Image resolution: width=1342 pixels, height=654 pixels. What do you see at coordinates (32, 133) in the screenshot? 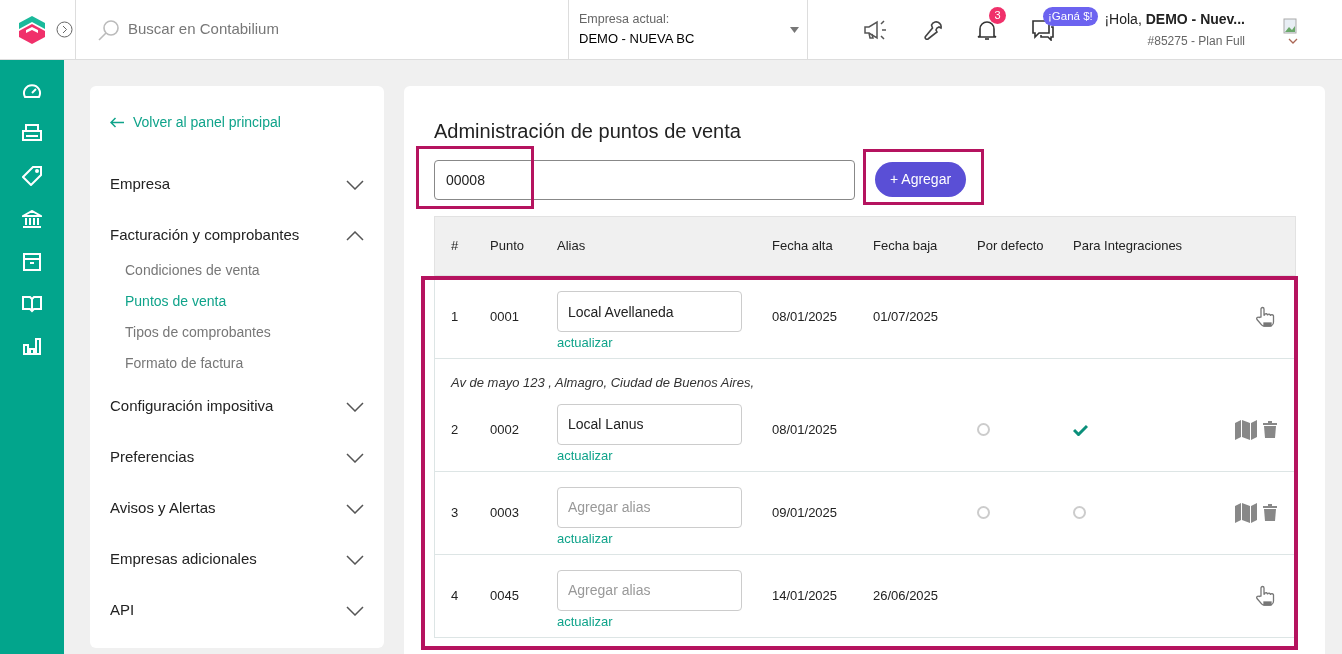
I see `printer-icon` at bounding box center [32, 133].